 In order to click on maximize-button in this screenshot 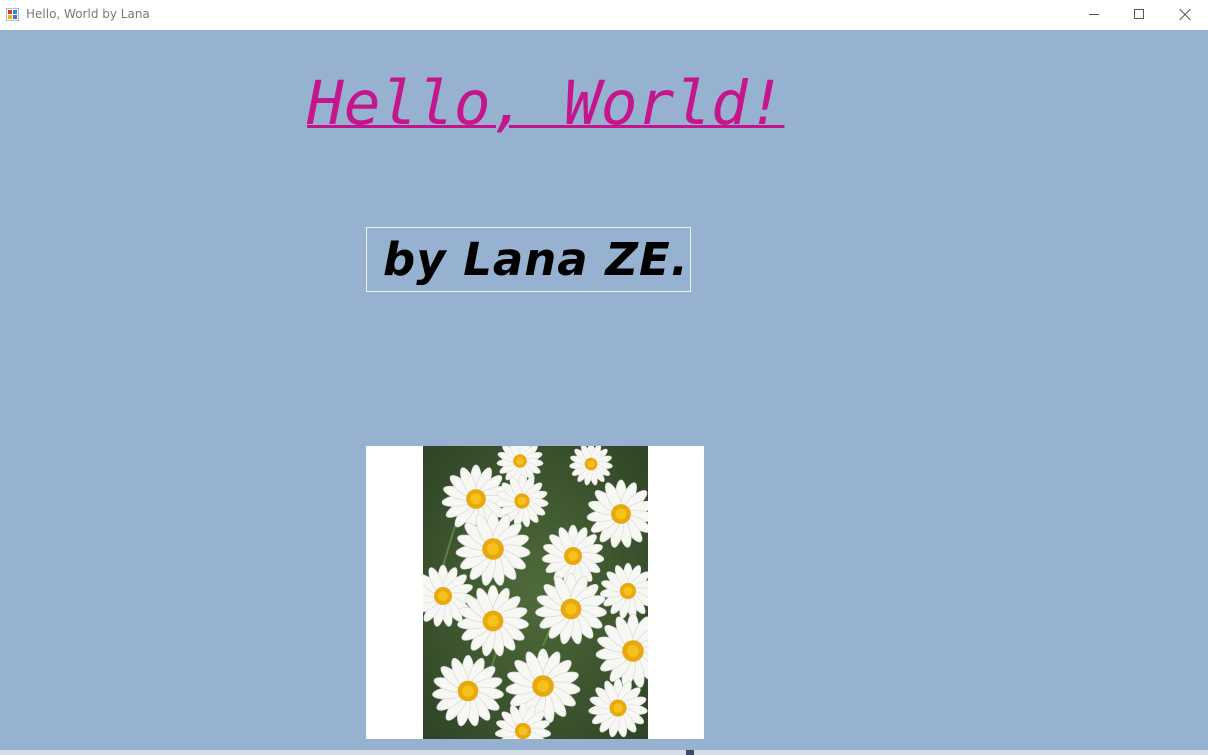, I will do `click(1139, 15)`.